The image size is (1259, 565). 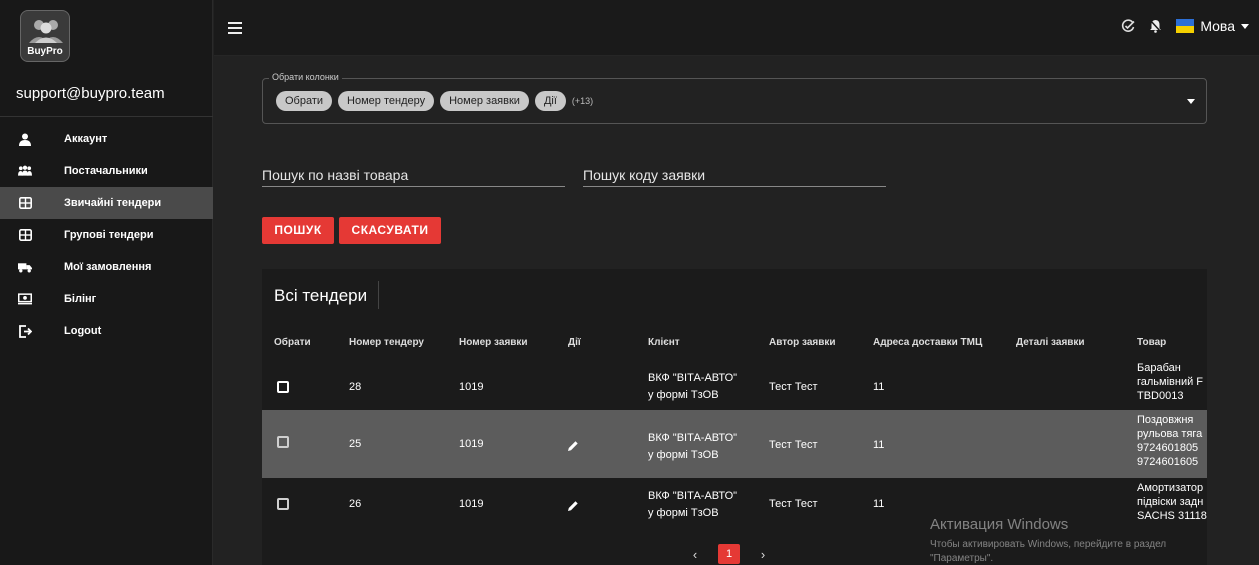 What do you see at coordinates (45, 51) in the screenshot?
I see `logo-text: BuyPro` at bounding box center [45, 51].